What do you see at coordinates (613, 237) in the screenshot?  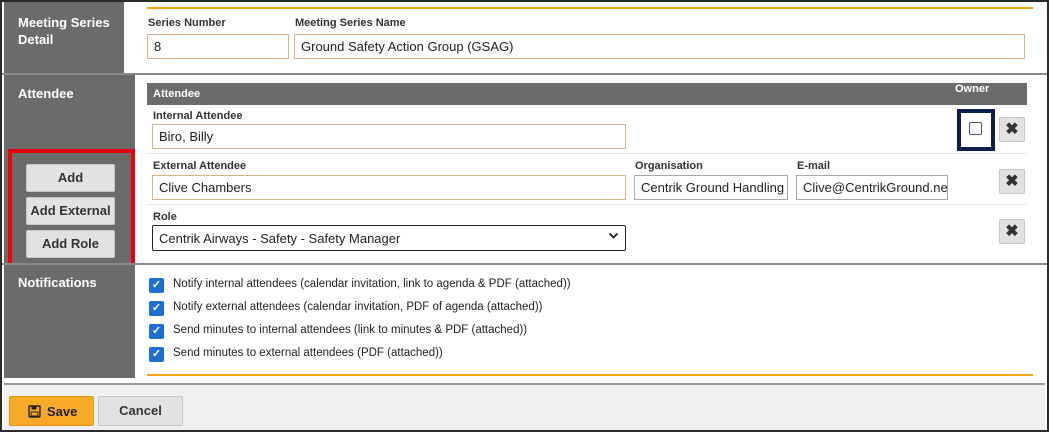 I see `chevron-down-icon` at bounding box center [613, 237].